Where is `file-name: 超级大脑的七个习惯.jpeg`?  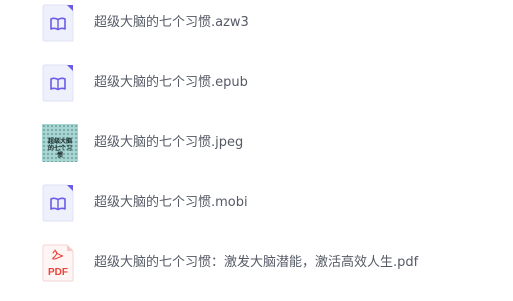 file-name: 超级大脑的七个习惯.jpeg is located at coordinates (169, 142).